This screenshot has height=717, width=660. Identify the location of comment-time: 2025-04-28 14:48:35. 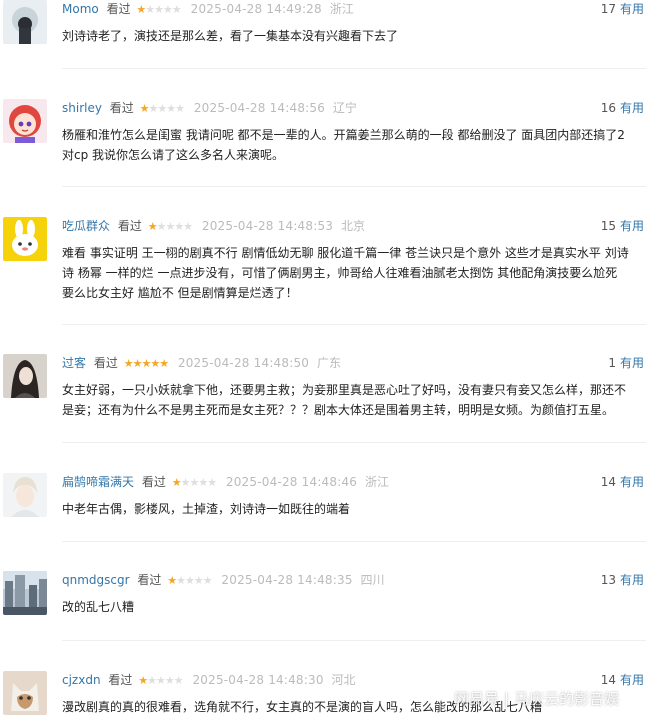
(287, 580).